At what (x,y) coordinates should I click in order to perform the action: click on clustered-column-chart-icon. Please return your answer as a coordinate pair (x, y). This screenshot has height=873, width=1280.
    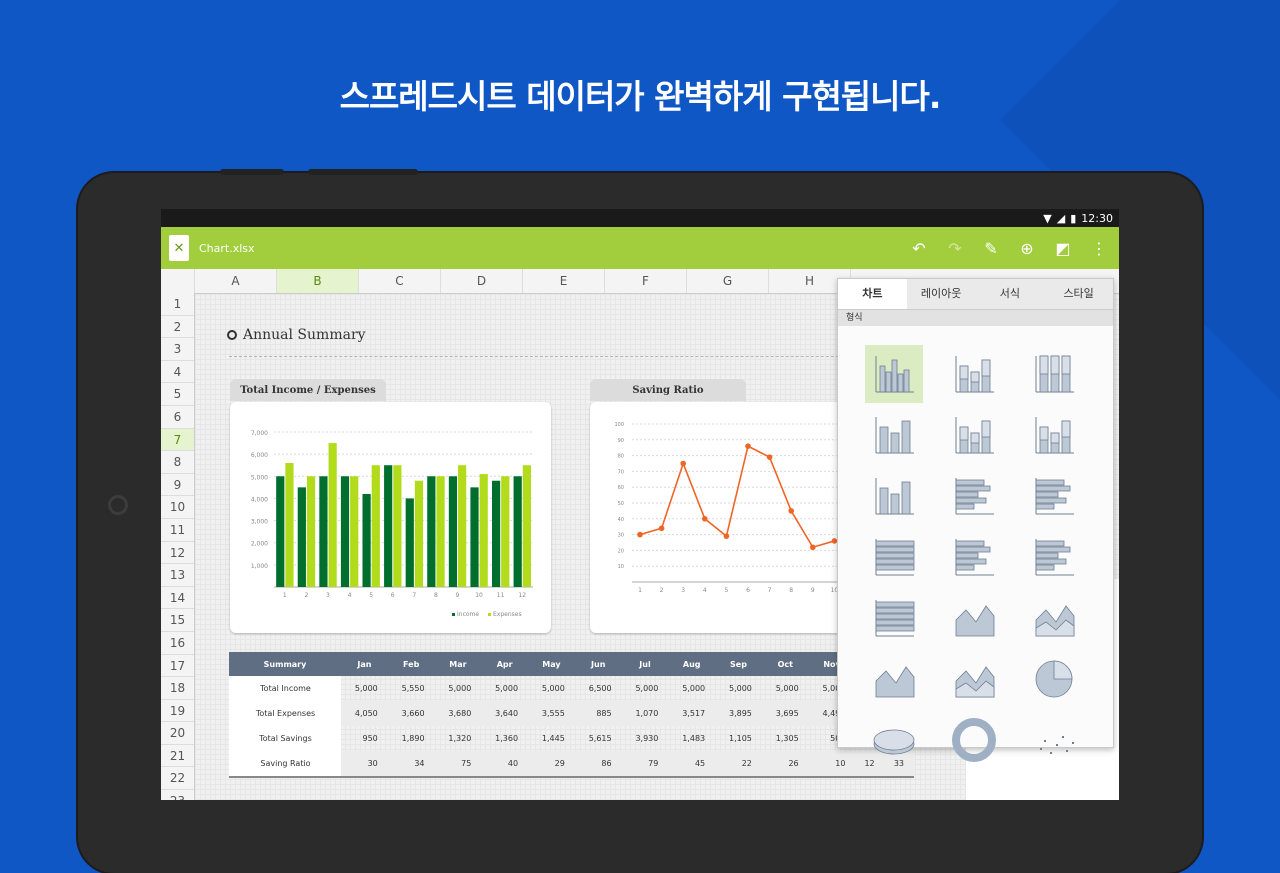
    Looking at the image, I should click on (894, 374).